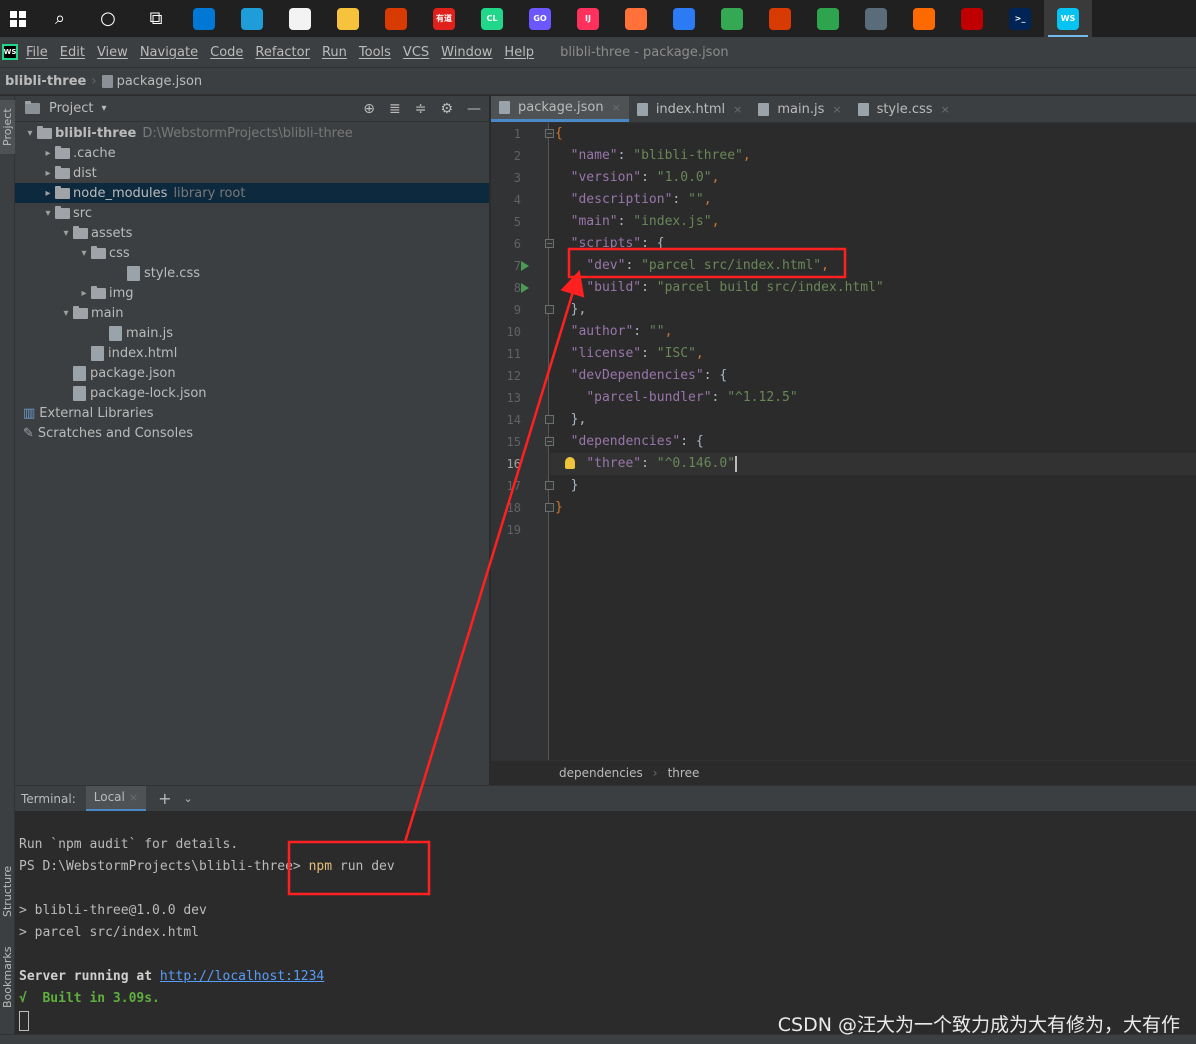 This screenshot has height=1044, width=1196. Describe the element at coordinates (188, 798) in the screenshot. I see `chevron-down-icon: ⌄` at that location.